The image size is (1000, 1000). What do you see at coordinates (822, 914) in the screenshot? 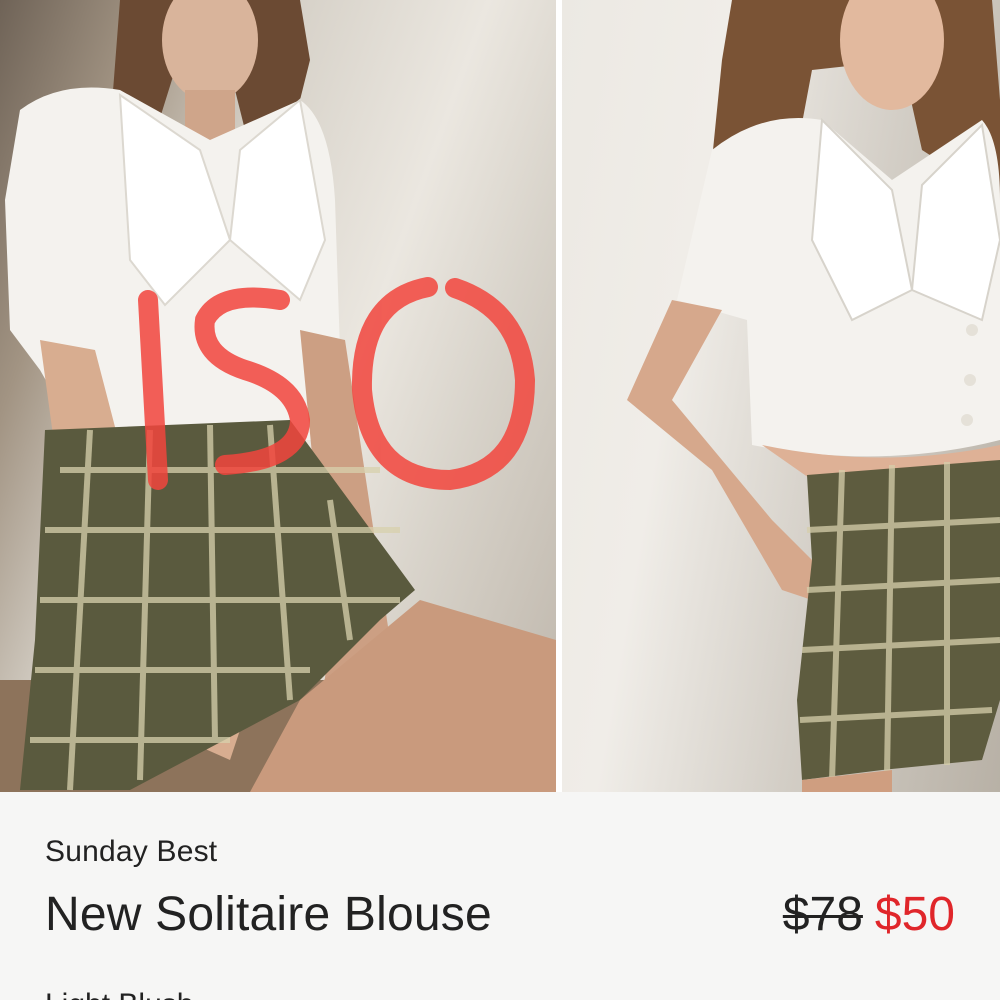
I see `original-price: $78` at bounding box center [822, 914].